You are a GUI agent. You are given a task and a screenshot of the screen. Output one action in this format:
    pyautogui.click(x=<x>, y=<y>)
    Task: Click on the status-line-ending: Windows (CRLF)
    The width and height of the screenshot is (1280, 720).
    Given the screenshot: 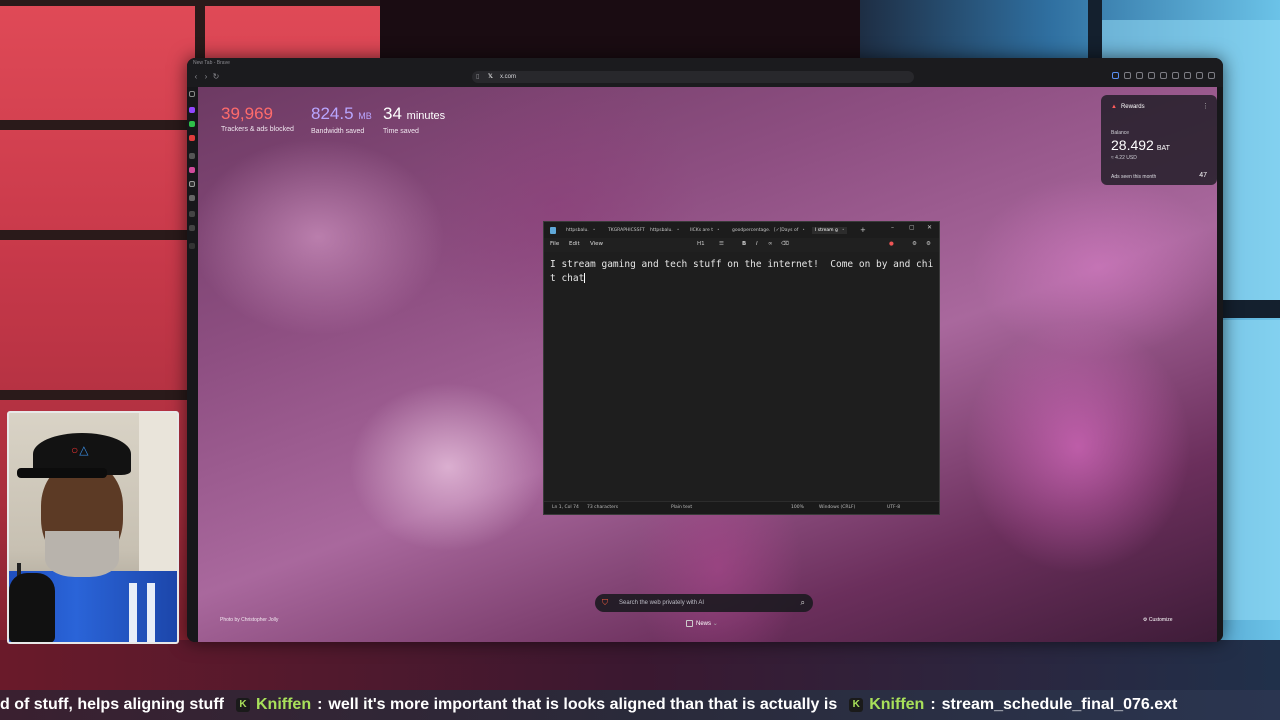 What is the action you would take?
    pyautogui.click(x=837, y=507)
    